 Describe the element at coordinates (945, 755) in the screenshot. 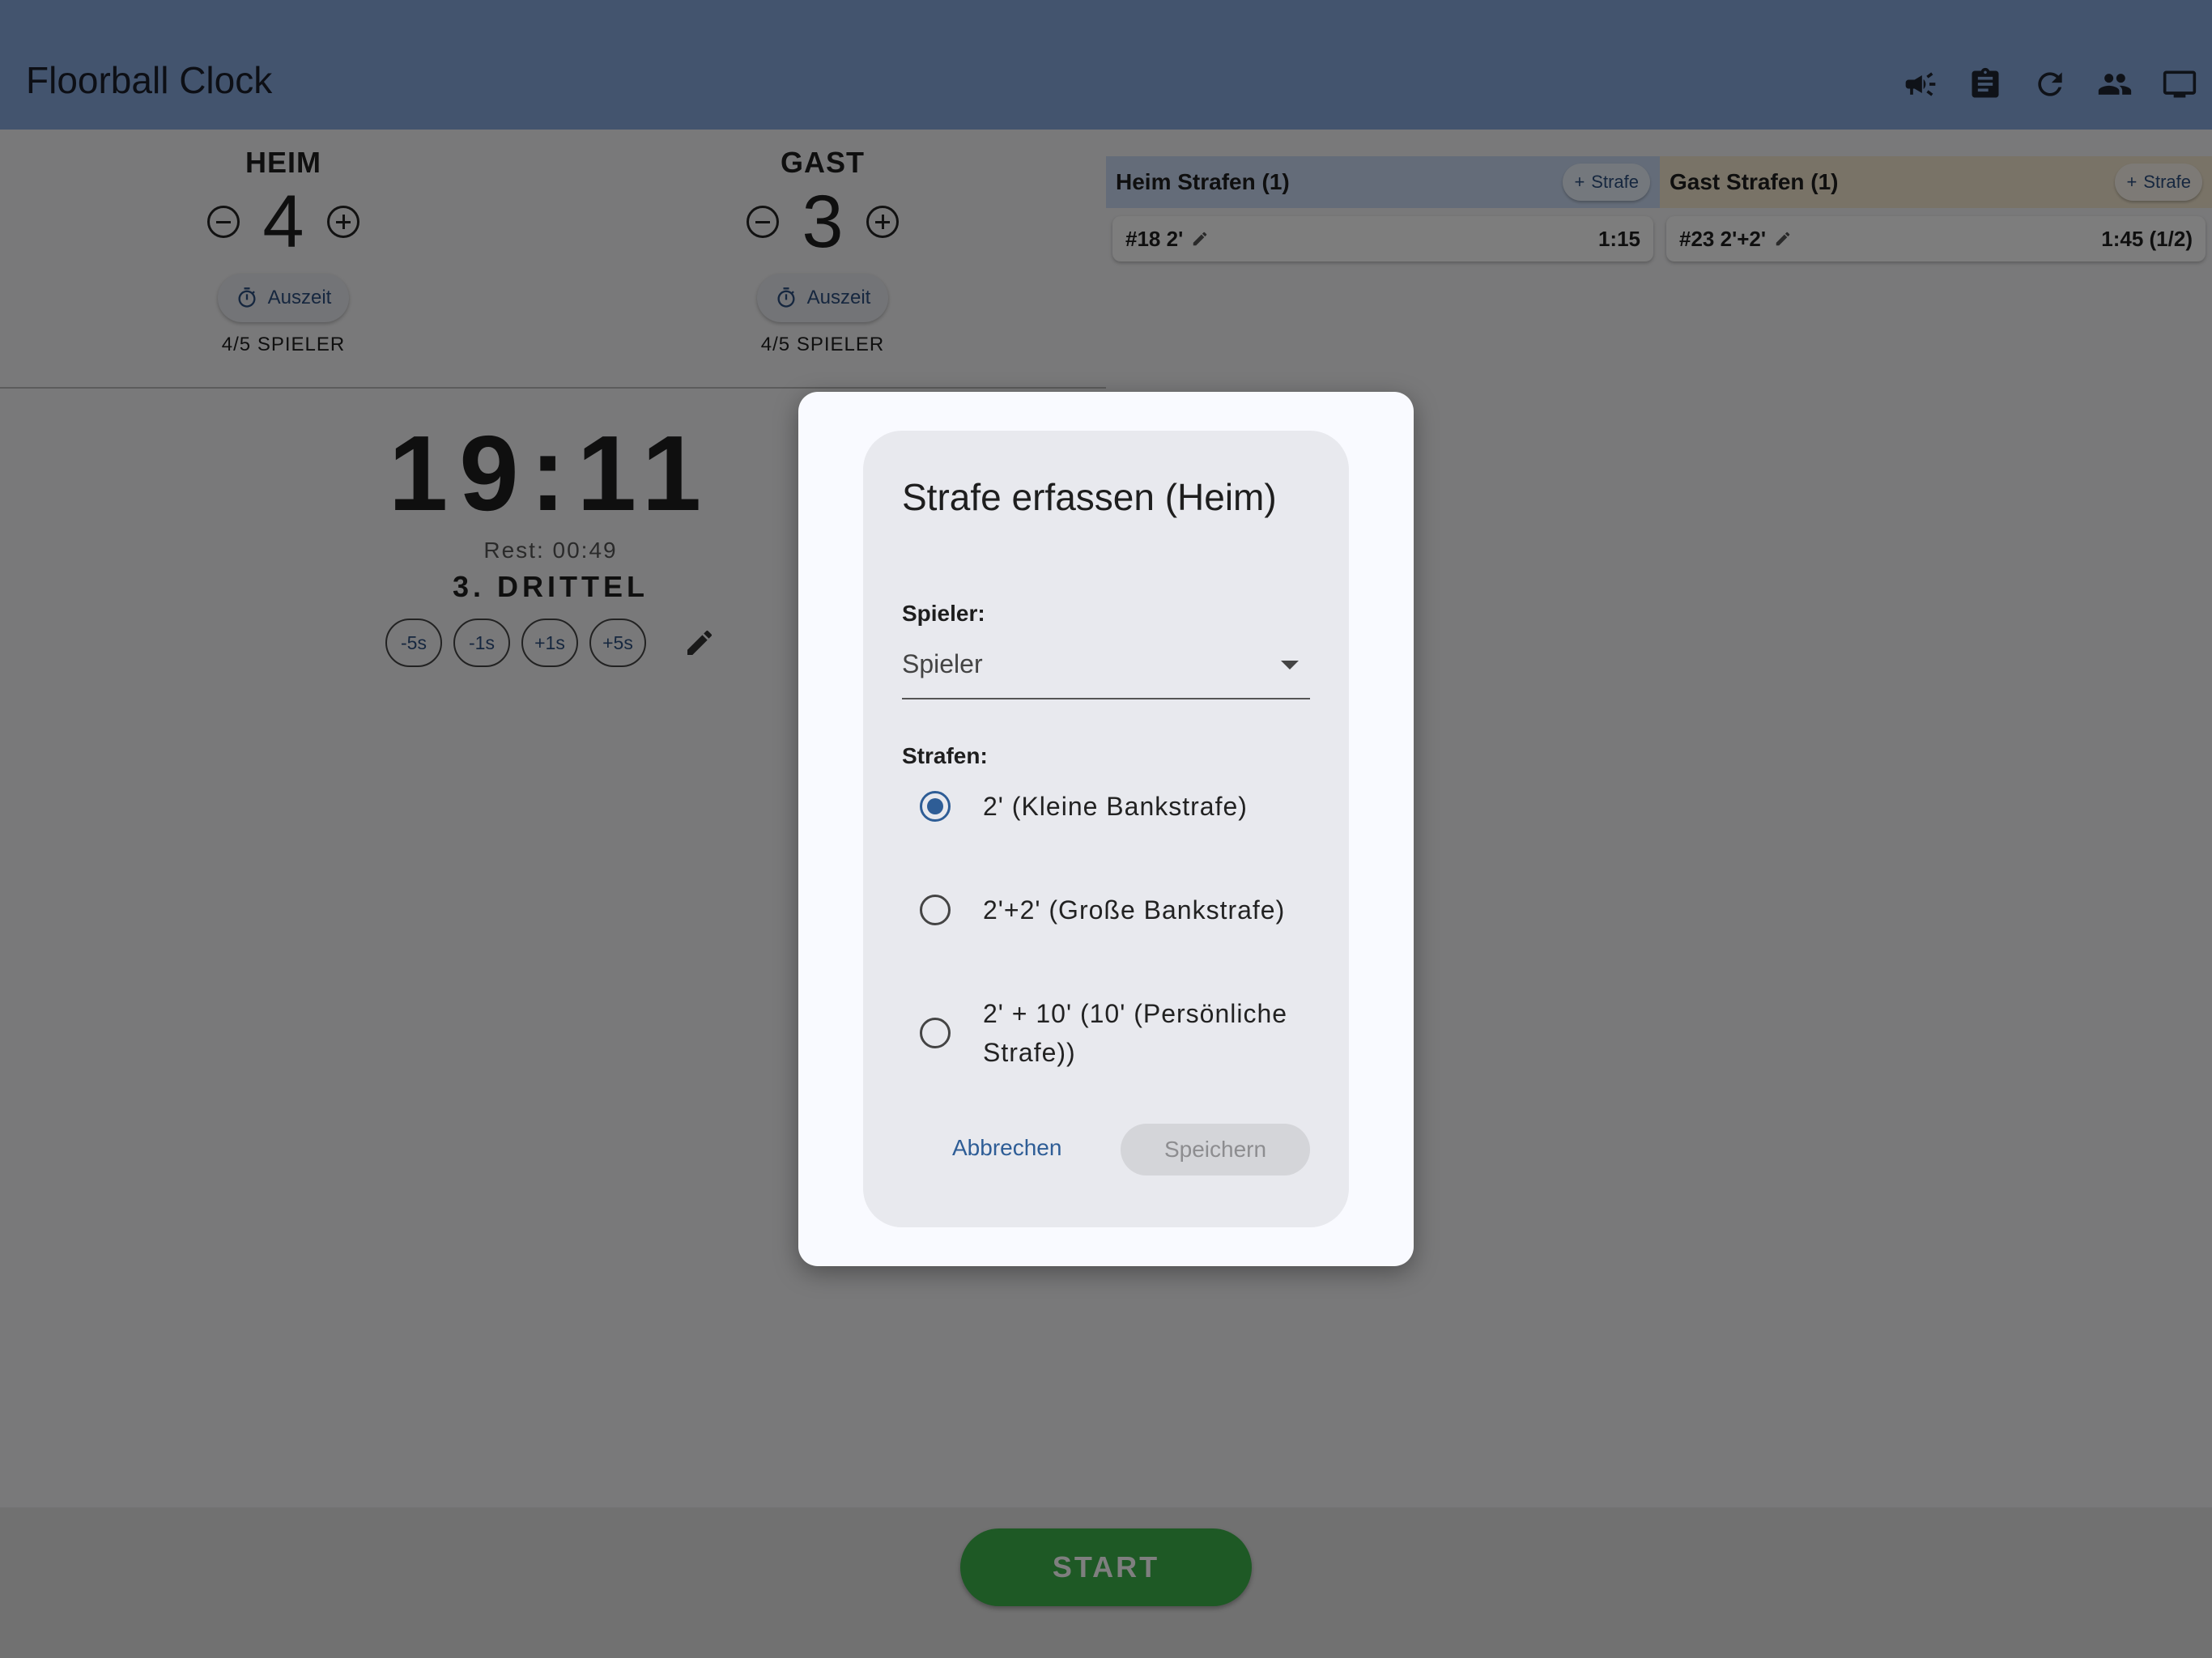

I see `penalties-label: Strafen:` at that location.